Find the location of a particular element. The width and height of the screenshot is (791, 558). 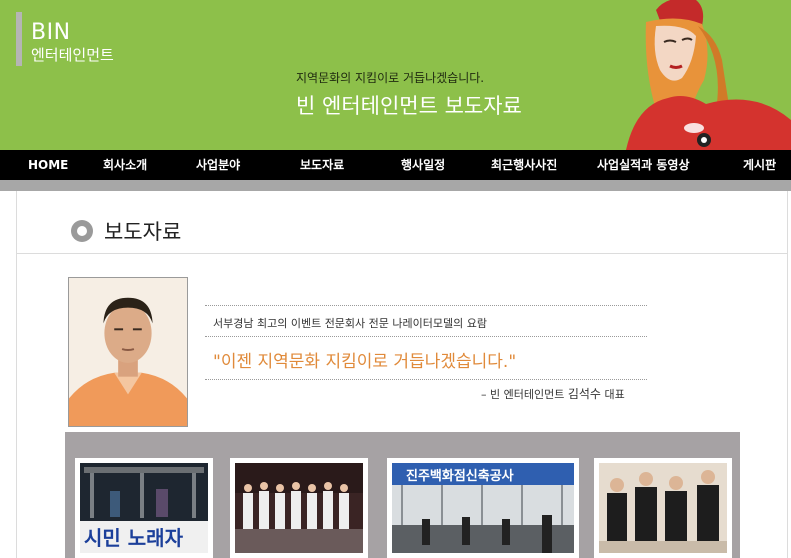

circle-bullet-icon is located at coordinates (82, 231).